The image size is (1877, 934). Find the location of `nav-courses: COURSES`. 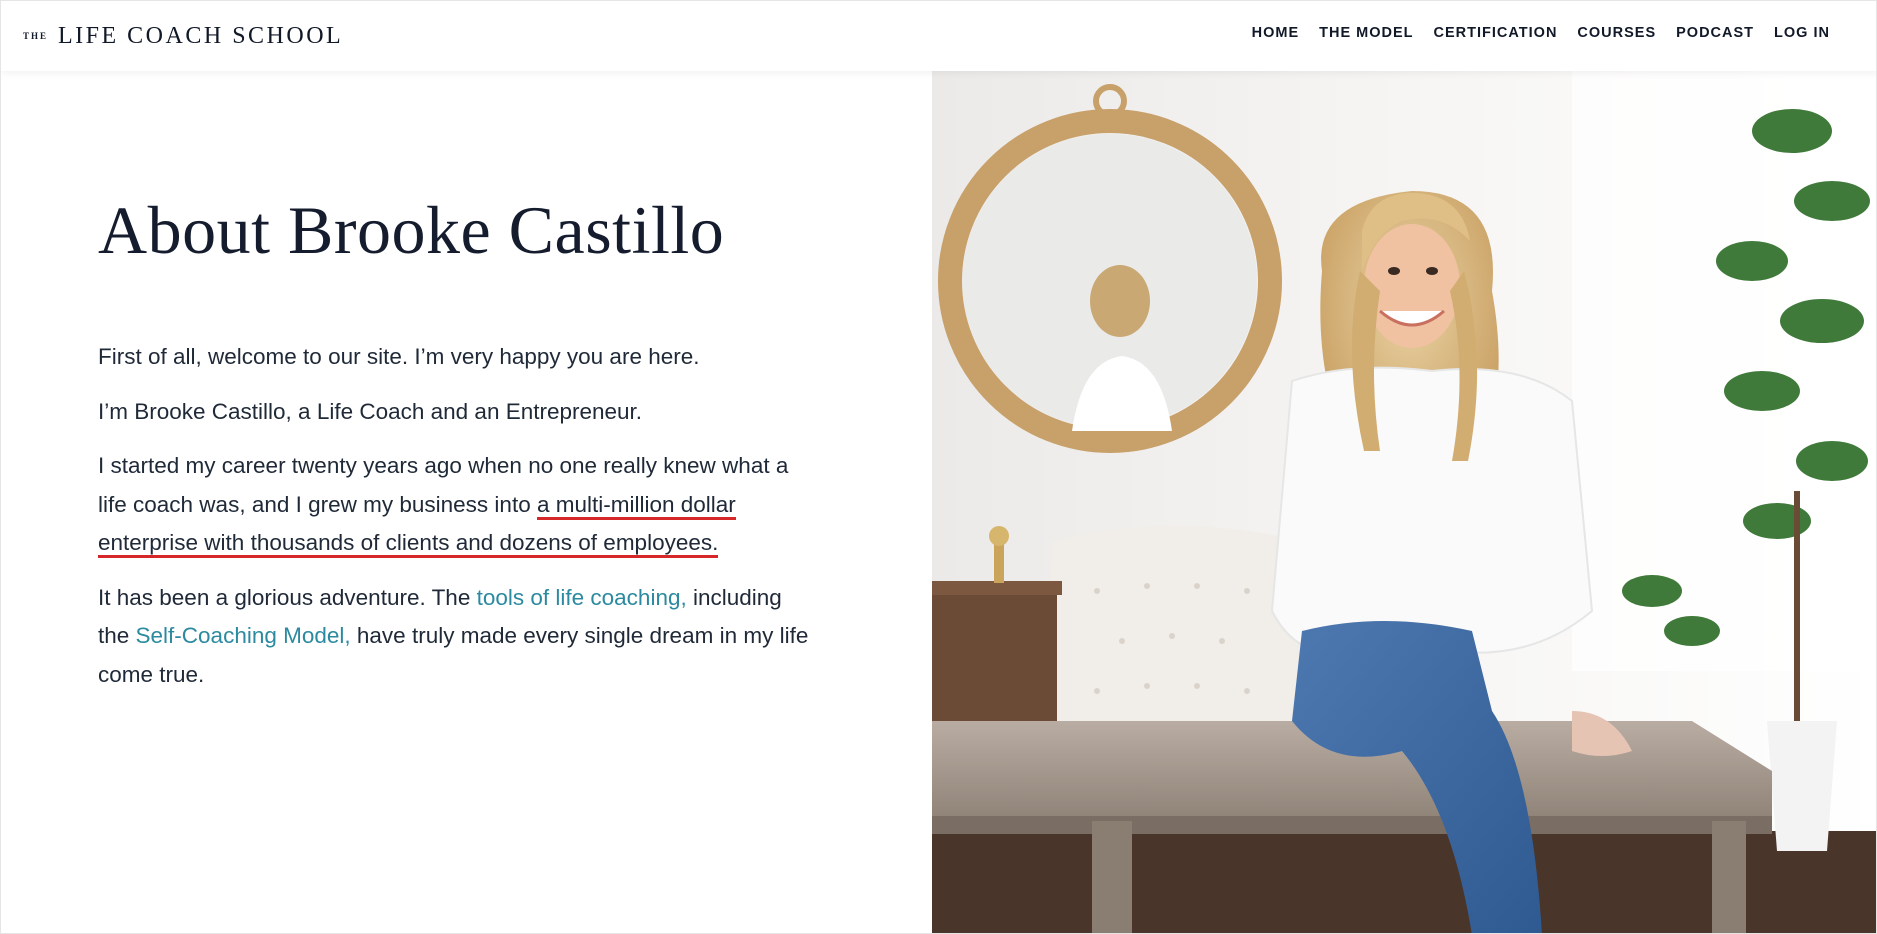

nav-courses: COURSES is located at coordinates (1616, 33).